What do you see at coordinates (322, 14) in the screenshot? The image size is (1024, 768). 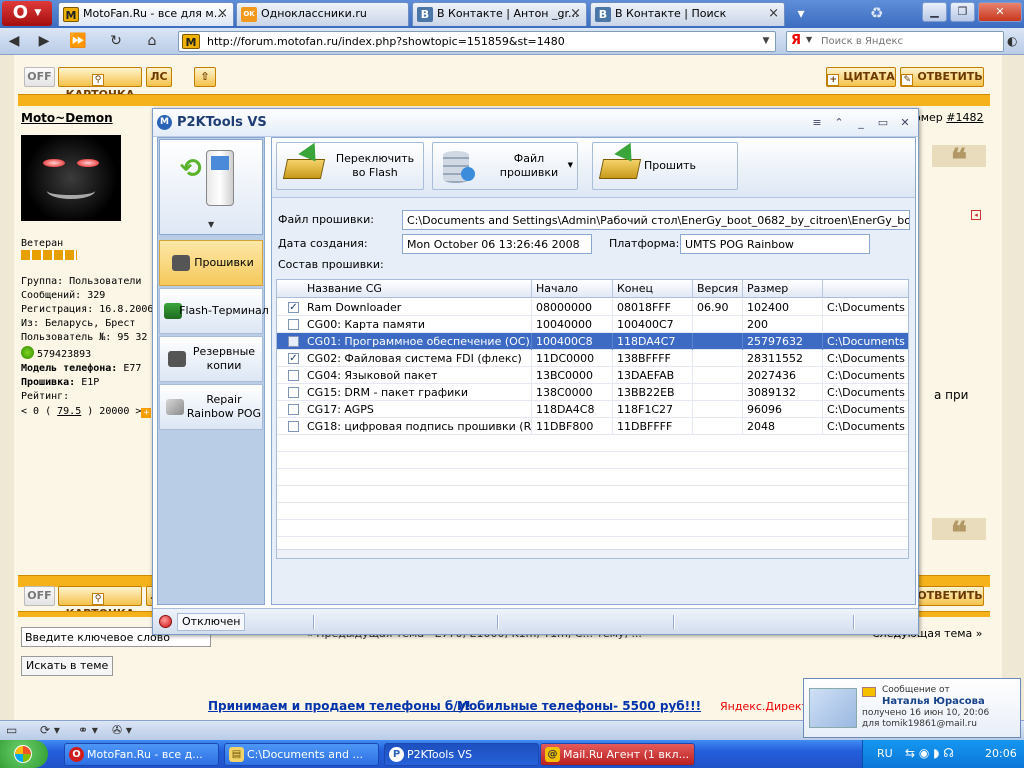 I see `tab-odnoklassniki: OK Одноклассники.ru` at bounding box center [322, 14].